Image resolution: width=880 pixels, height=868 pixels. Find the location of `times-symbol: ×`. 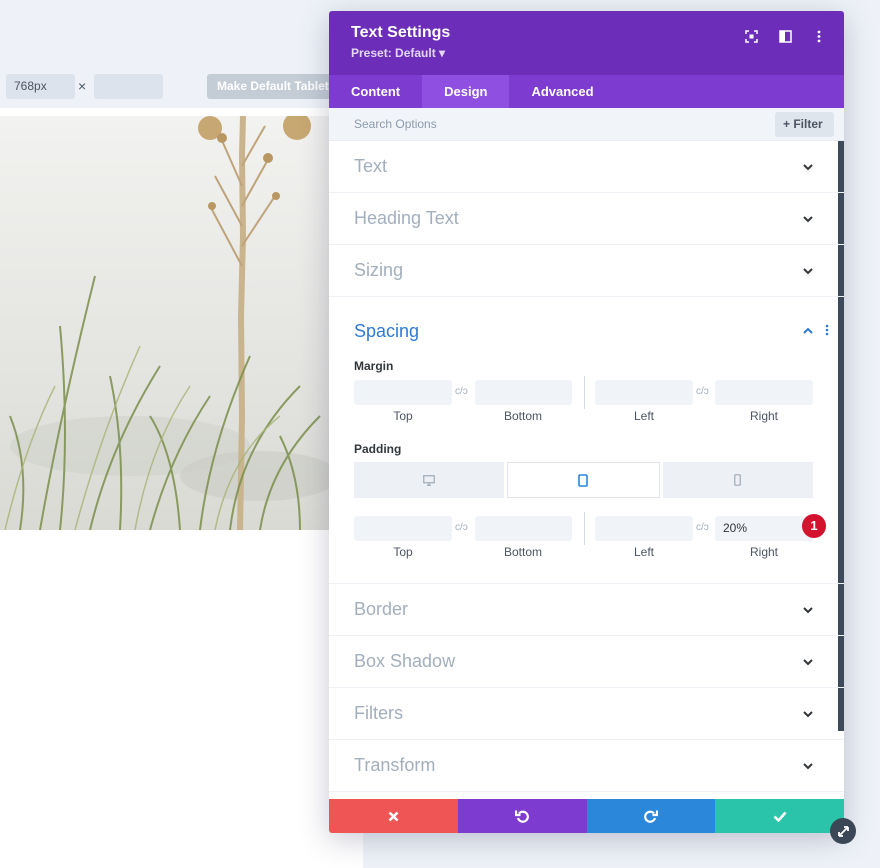

times-symbol: × is located at coordinates (82, 86).